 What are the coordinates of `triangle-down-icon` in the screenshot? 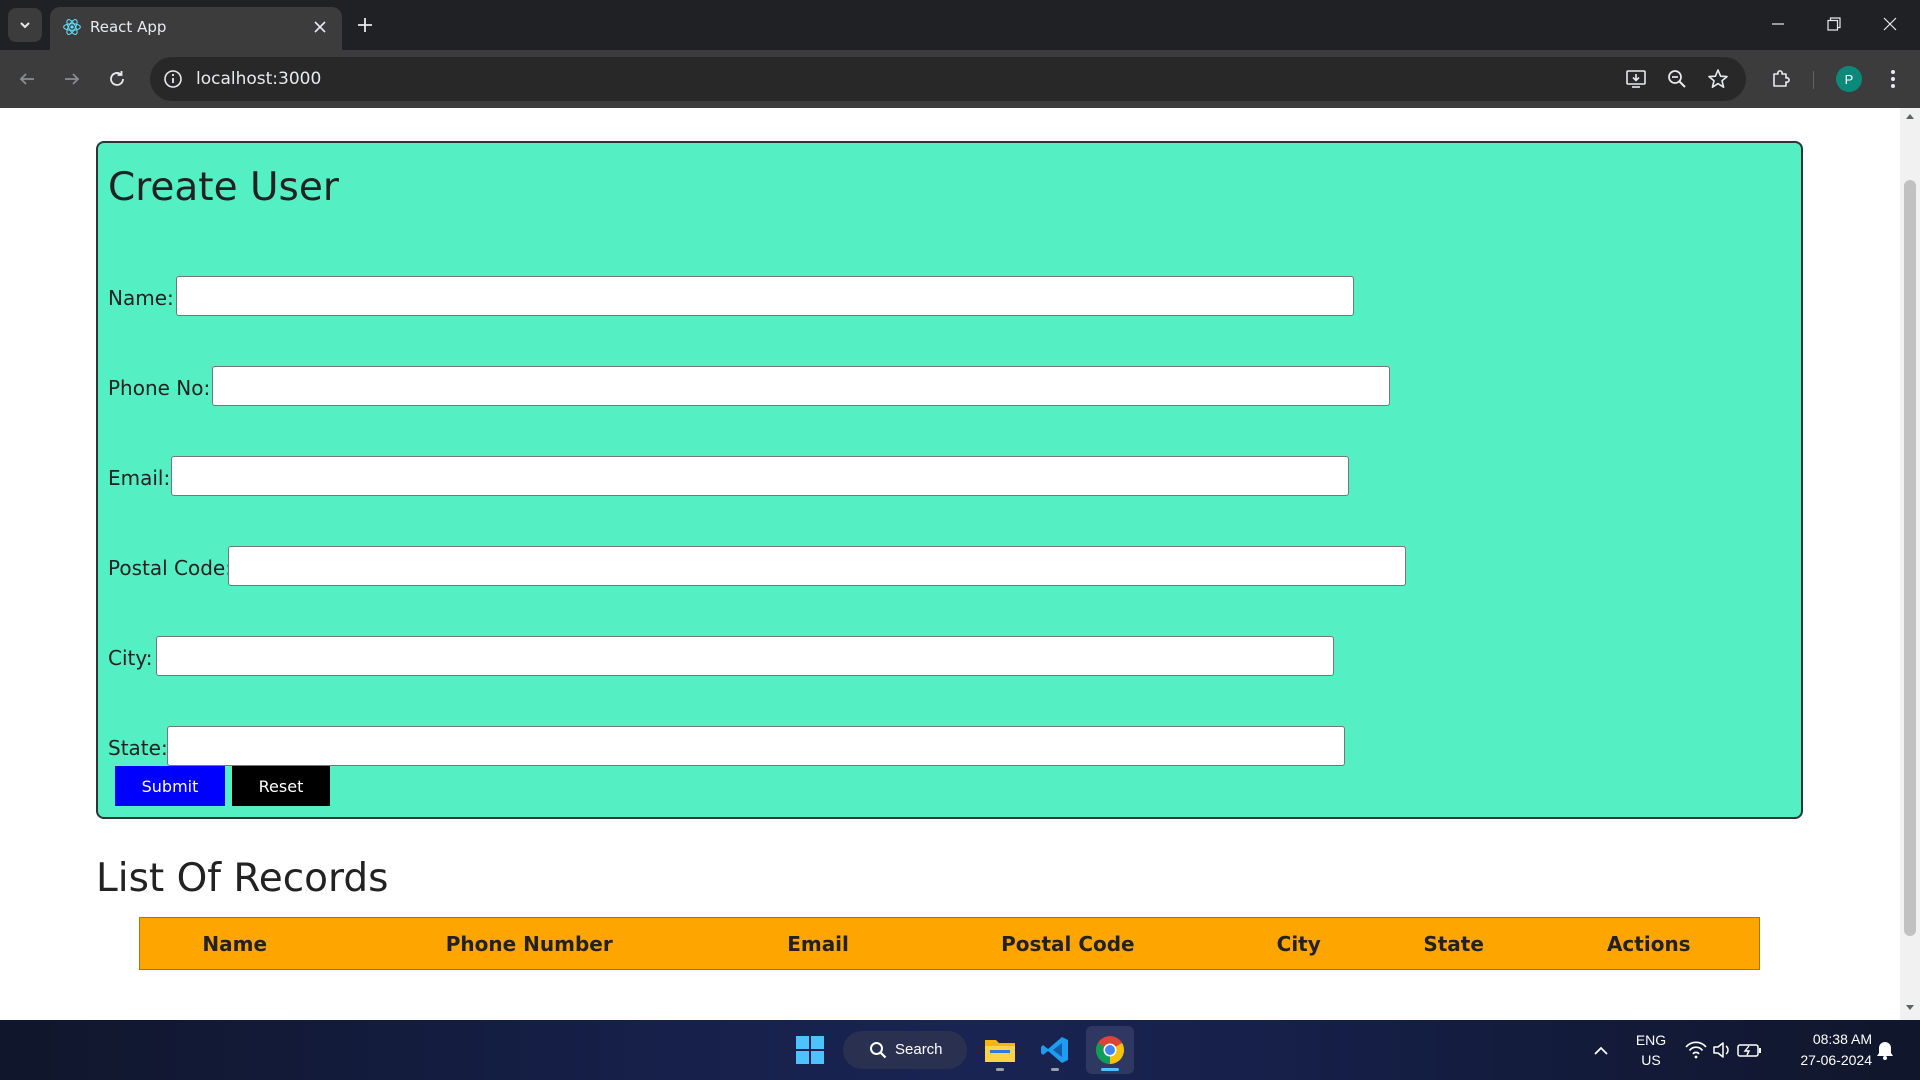 It's located at (1910, 1007).